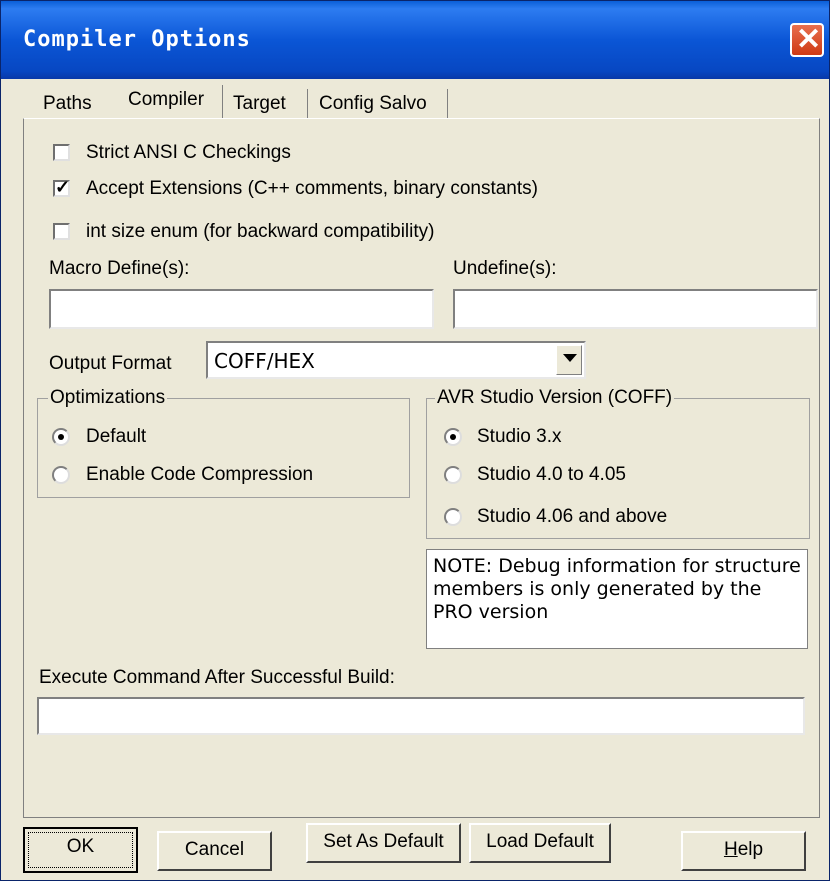 This screenshot has width=830, height=881. What do you see at coordinates (61, 437) in the screenshot?
I see `optimization-default-radio` at bounding box center [61, 437].